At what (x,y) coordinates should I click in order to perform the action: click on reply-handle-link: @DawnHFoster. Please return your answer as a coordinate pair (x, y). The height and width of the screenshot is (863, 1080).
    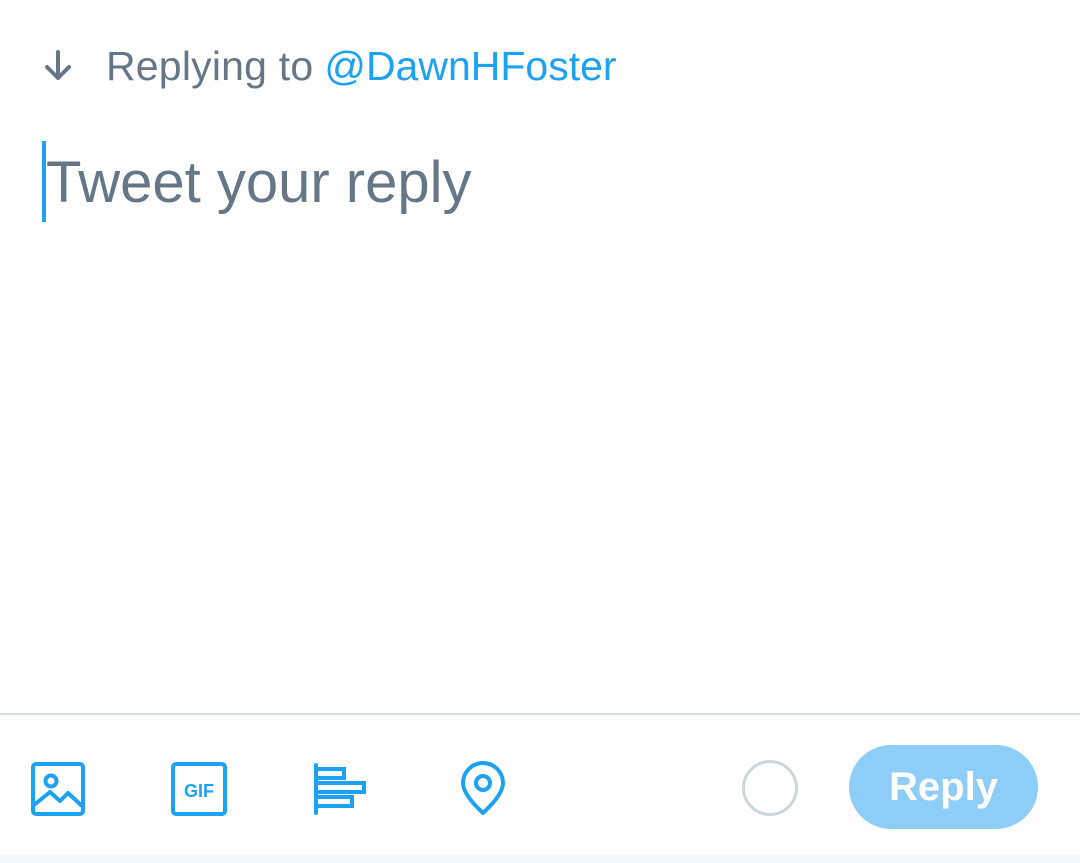
    Looking at the image, I should click on (470, 66).